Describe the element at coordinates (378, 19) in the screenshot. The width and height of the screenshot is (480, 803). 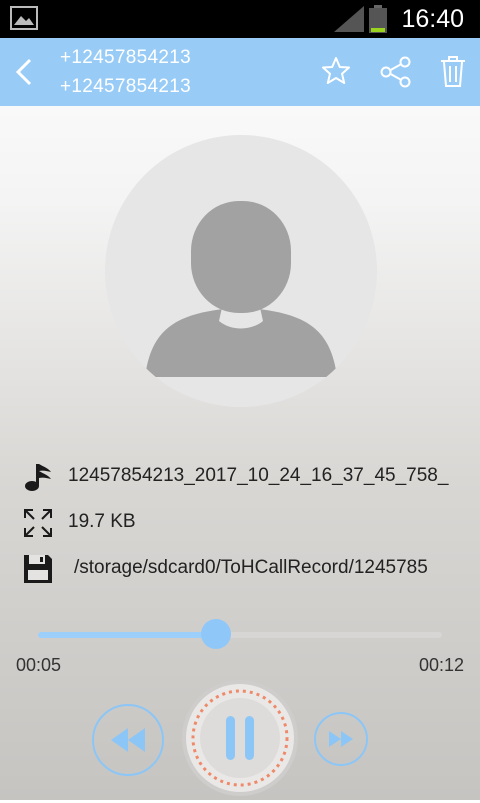
I see `battery-icon` at that location.